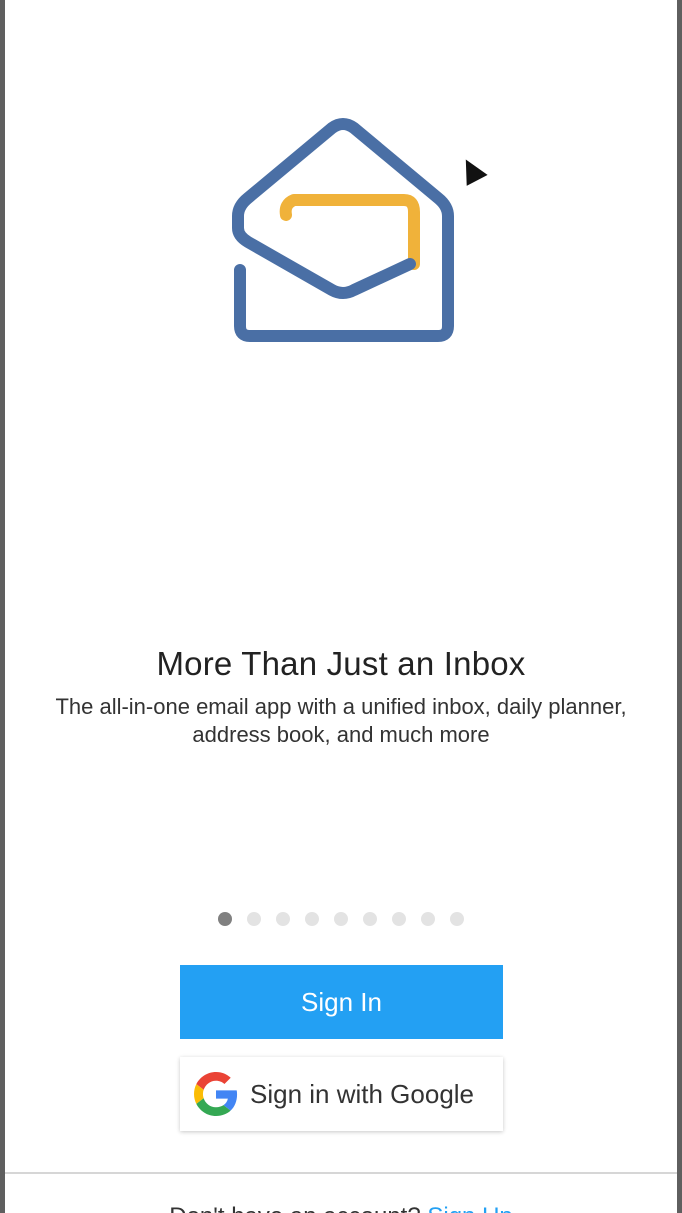 The image size is (682, 1213). I want to click on sign-in-button: Sign In, so click(341, 1002).